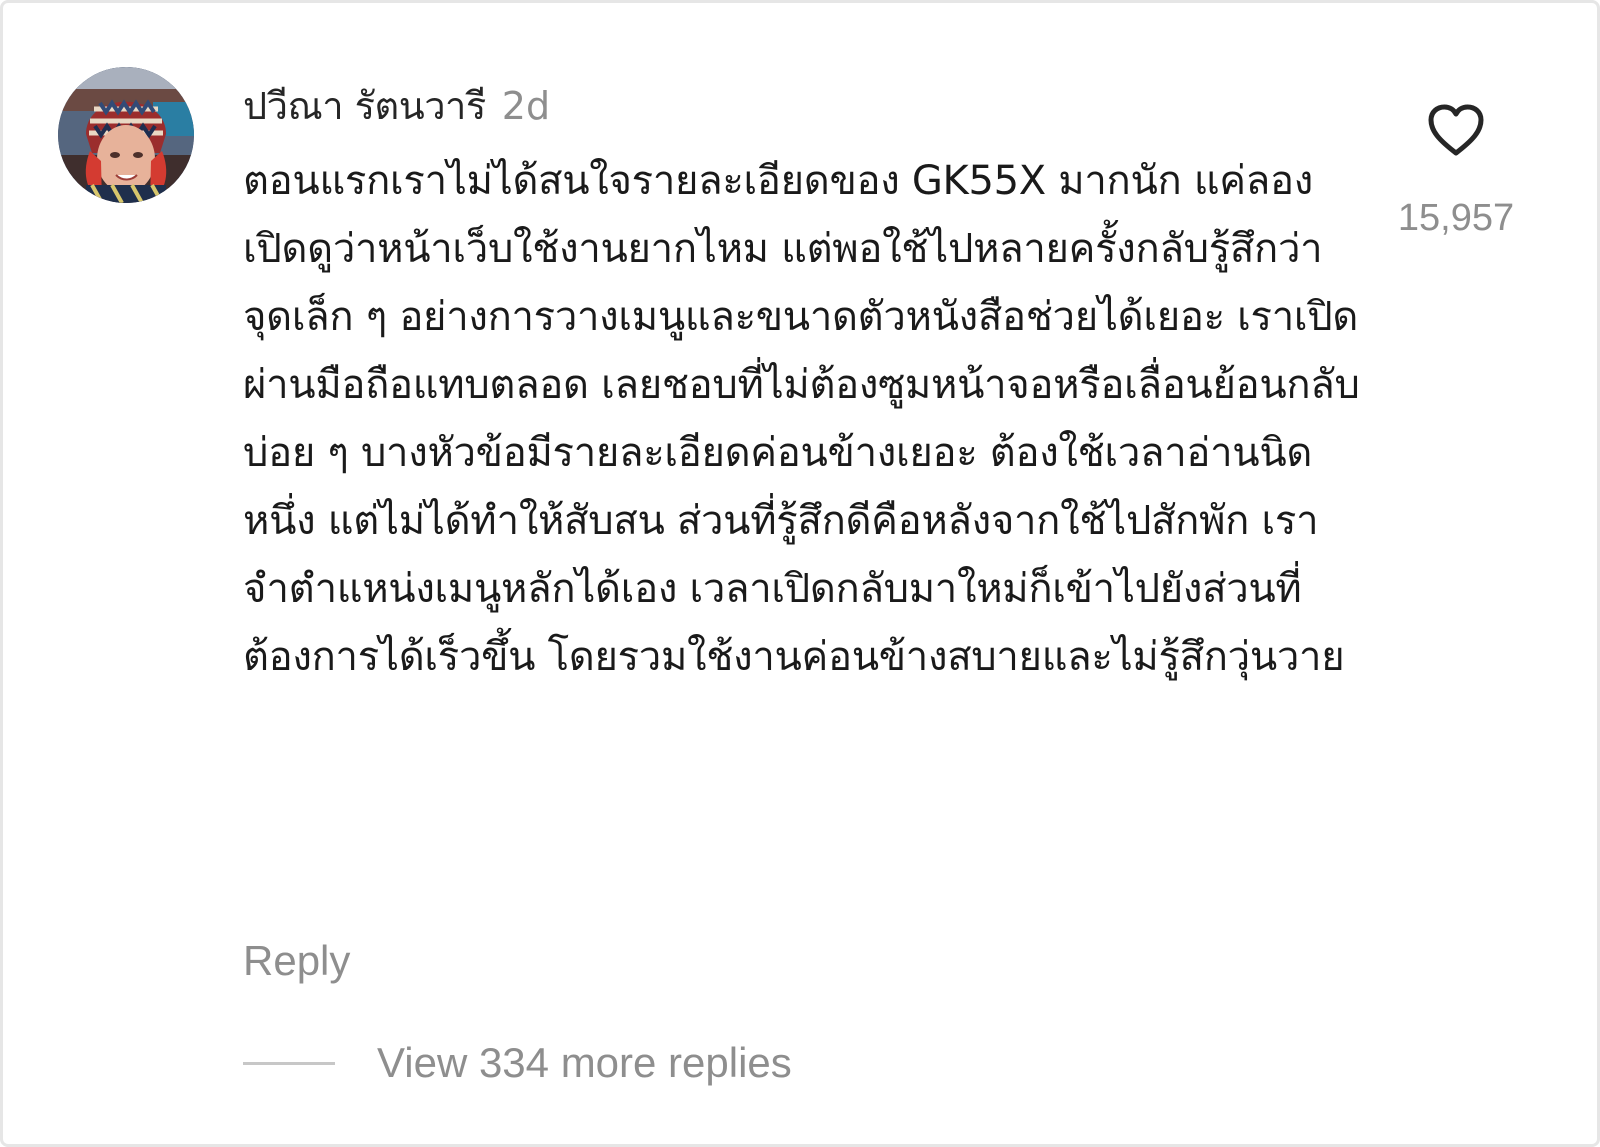 The width and height of the screenshot is (1600, 1147). Describe the element at coordinates (526, 106) in the screenshot. I see `comment-timestamp: 2d` at that location.